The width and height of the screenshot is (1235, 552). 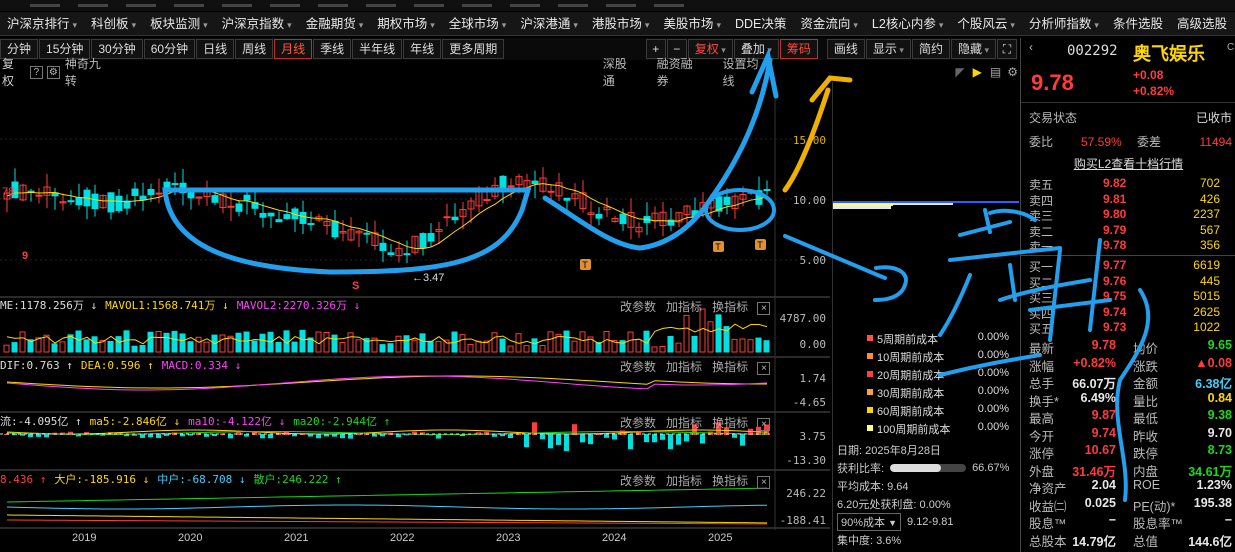 What do you see at coordinates (1042, 366) in the screenshot?
I see `stat-label: 涨幅` at bounding box center [1042, 366].